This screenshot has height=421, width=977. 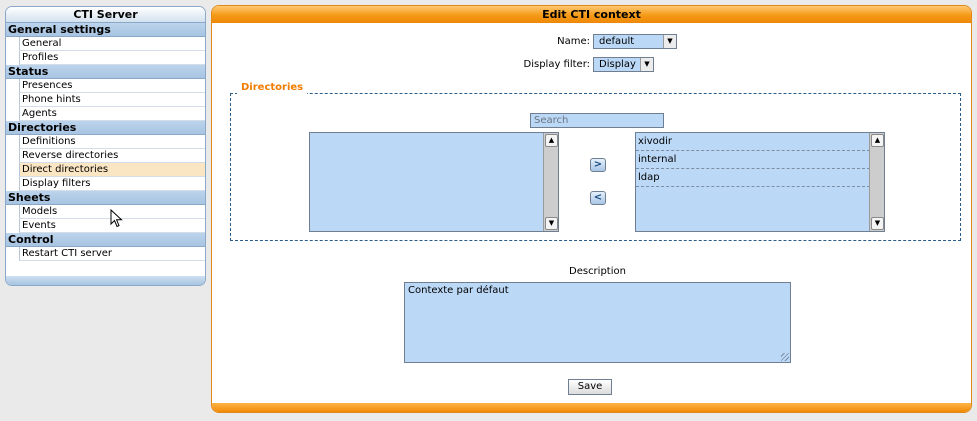 I want to click on sidebar-item-direct-directories: Direct directories, so click(x=112, y=170).